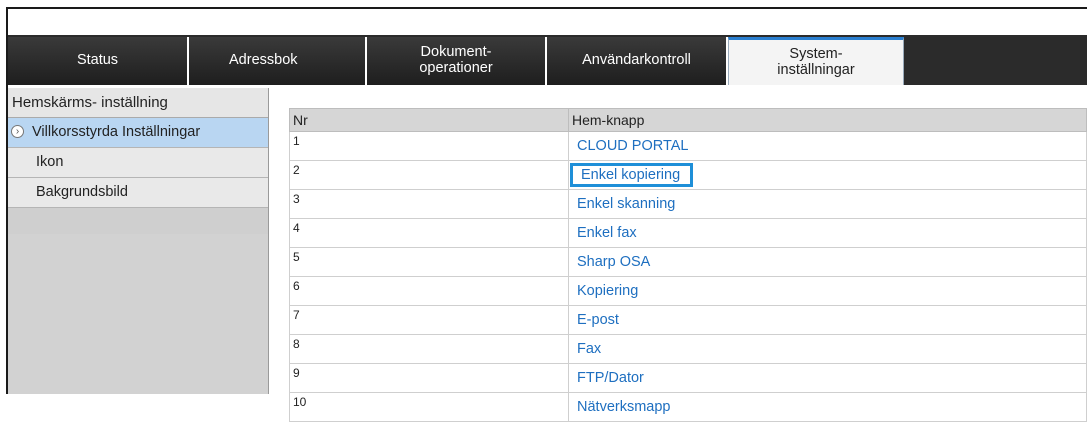 The width and height of the screenshot is (1087, 422). Describe the element at coordinates (429, 175) in the screenshot. I see `row-nr: 2` at that location.